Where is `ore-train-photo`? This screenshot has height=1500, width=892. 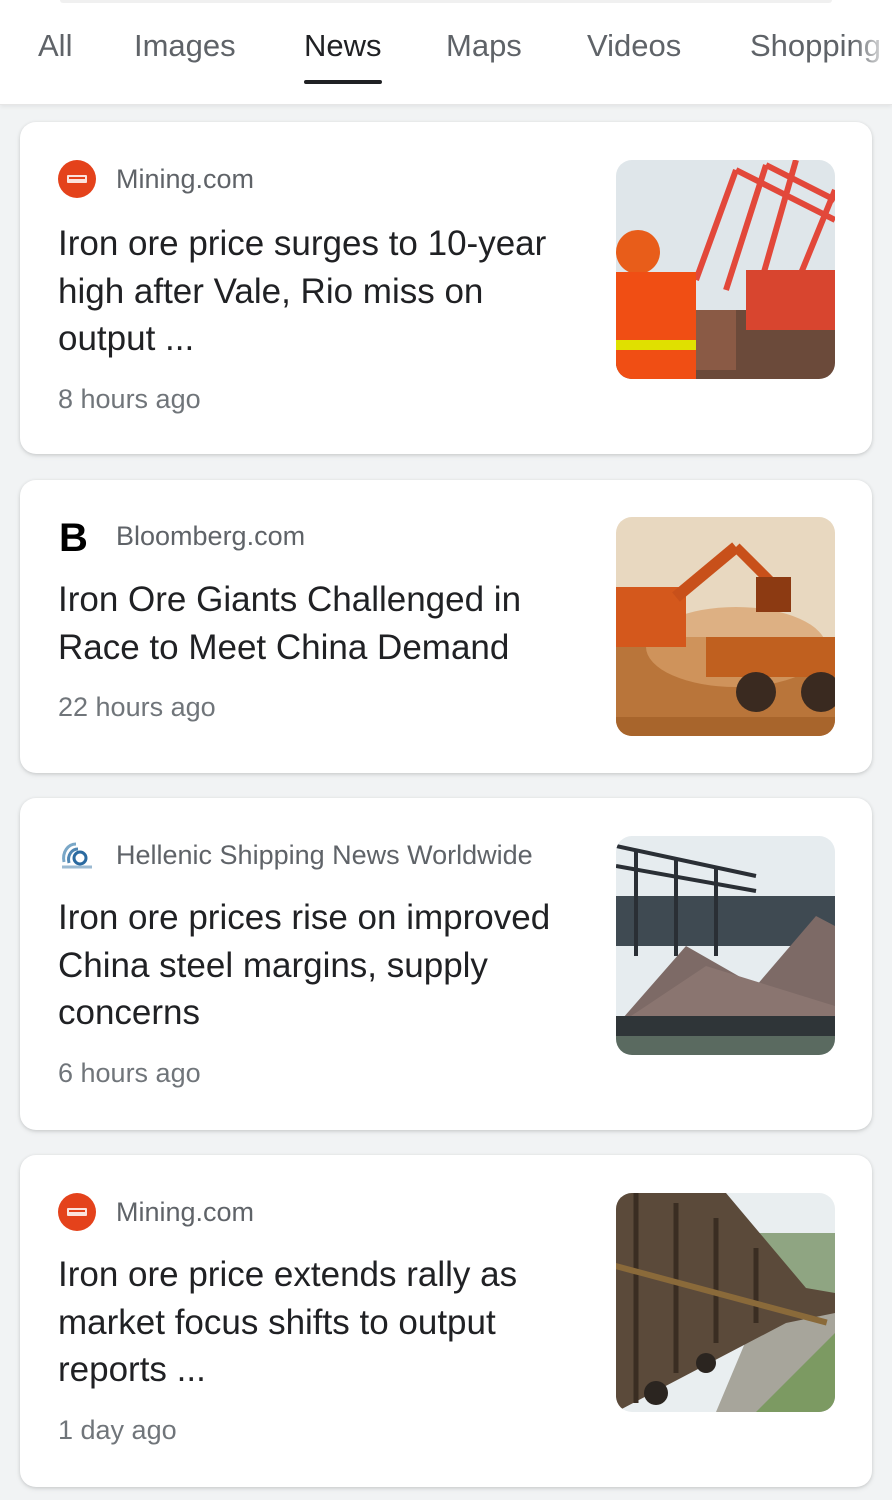
ore-train-photo is located at coordinates (725, 1302).